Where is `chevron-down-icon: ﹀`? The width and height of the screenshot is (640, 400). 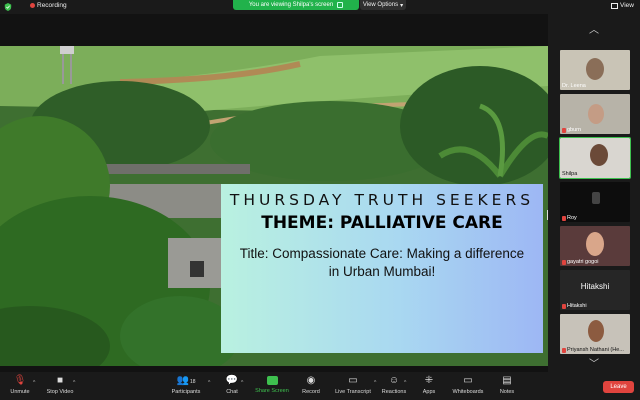
chevron-down-icon: ﹀ is located at coordinates (594, 365).